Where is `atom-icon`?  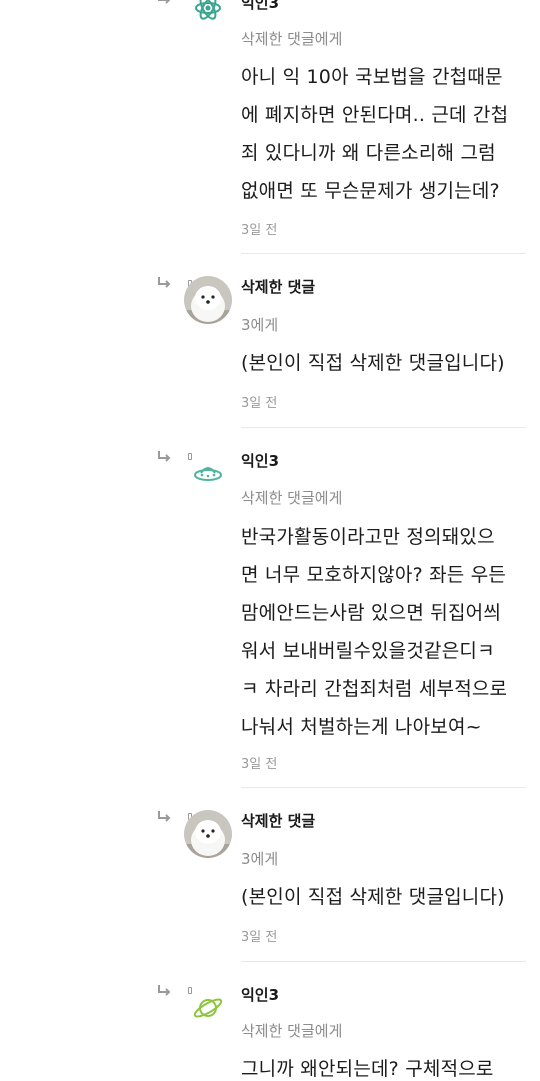 atom-icon is located at coordinates (208, 16).